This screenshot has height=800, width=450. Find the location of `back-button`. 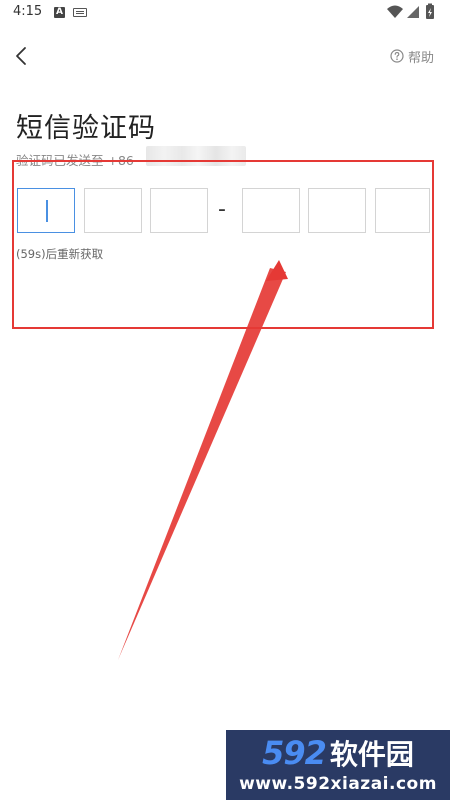

back-button is located at coordinates (22, 56).